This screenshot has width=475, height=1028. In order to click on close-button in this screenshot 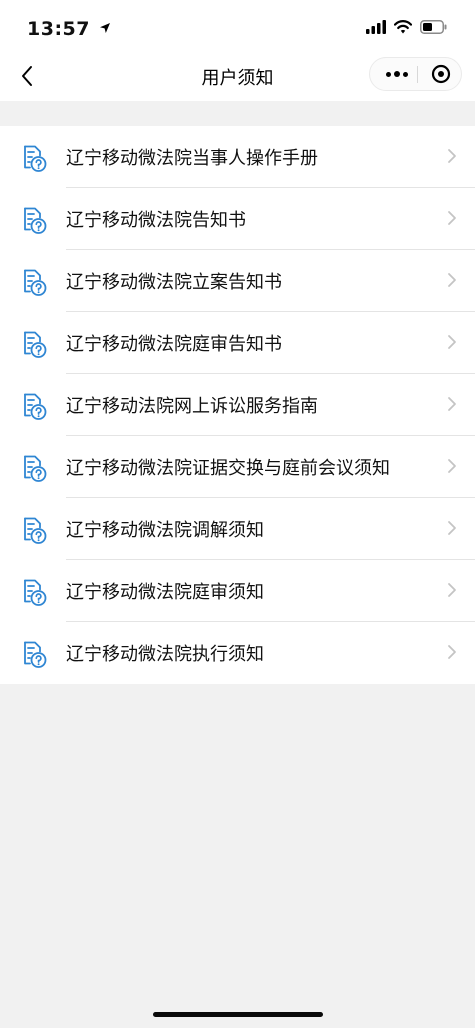, I will do `click(441, 74)`.